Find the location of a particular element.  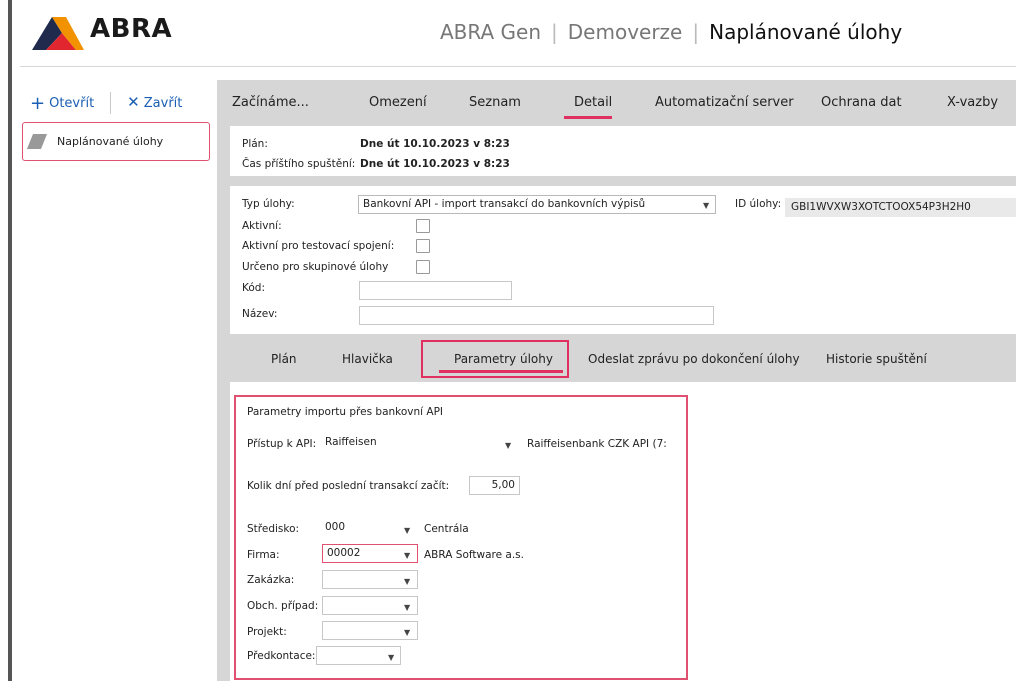

task-type-label: Typ úlohy: is located at coordinates (268, 204).